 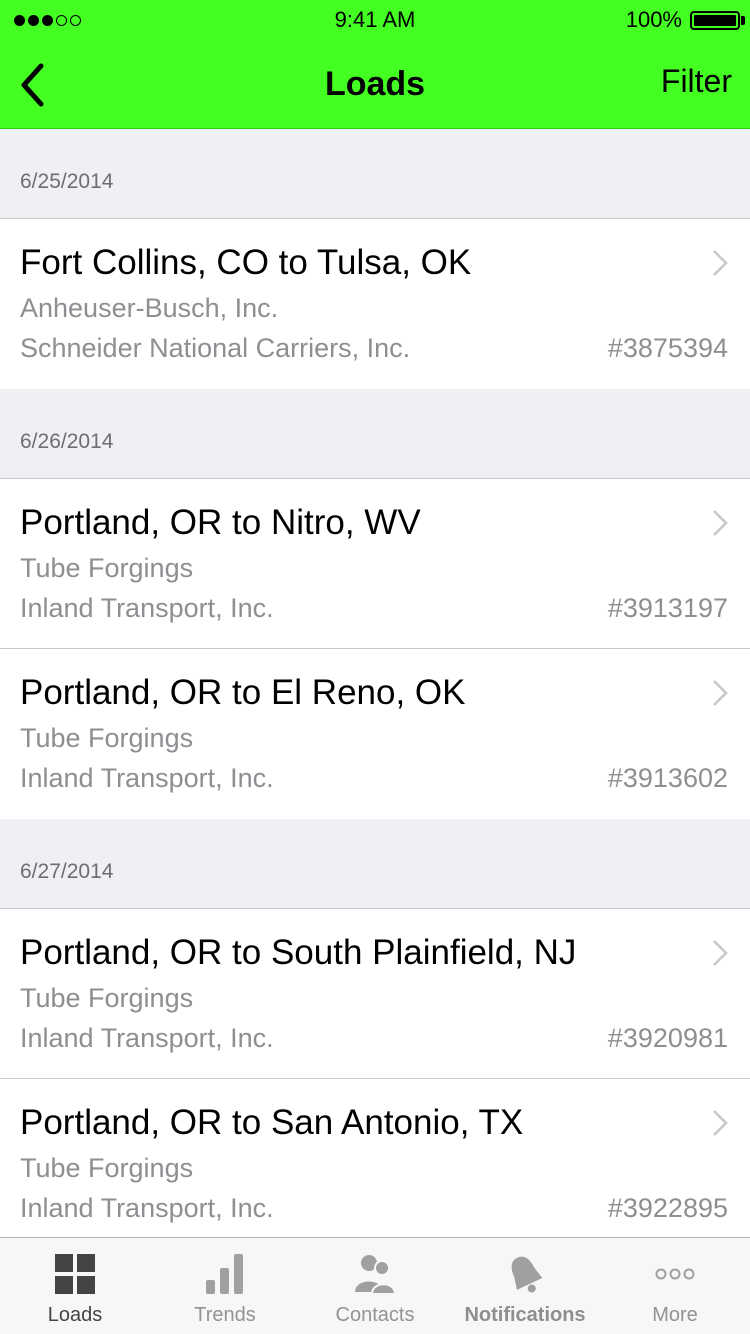 I want to click on tab-more: More, so click(x=675, y=1286).